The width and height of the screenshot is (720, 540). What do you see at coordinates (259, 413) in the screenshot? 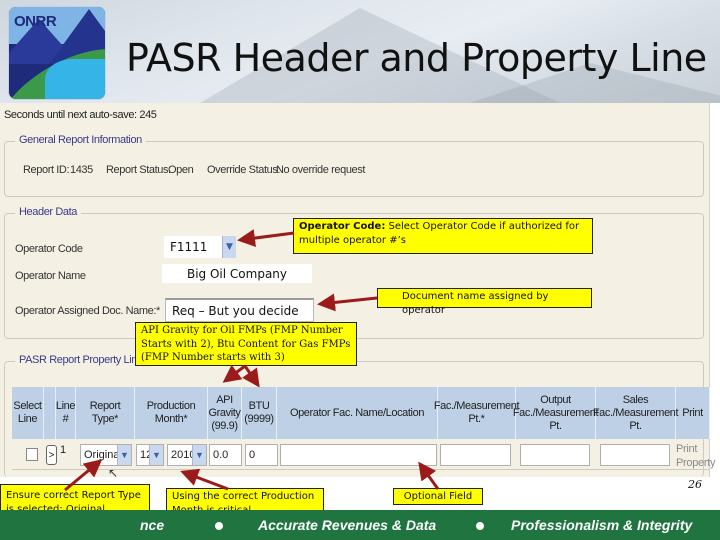
I see `col-btu: BTU (9999)` at bounding box center [259, 413].